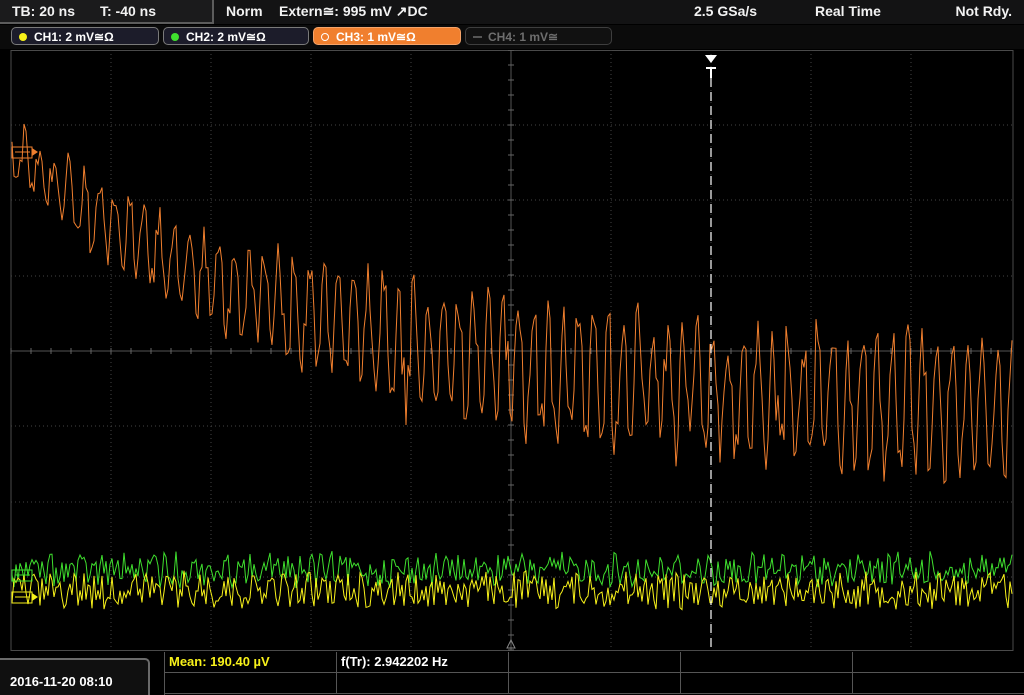  Describe the element at coordinates (251, 662) in the screenshot. I see `measurement-mean: Mean: 190.40 µV` at that location.